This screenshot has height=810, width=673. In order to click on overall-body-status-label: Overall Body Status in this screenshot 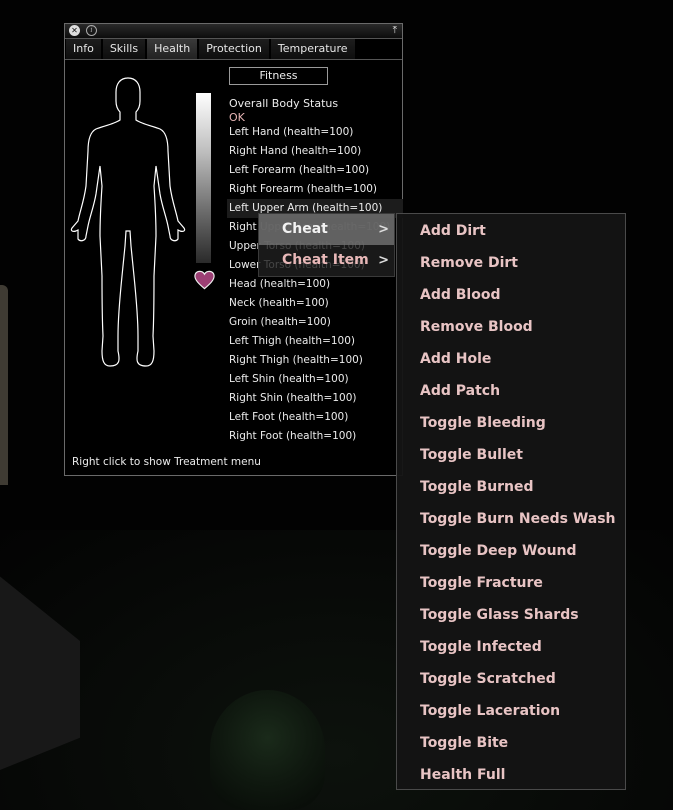, I will do `click(284, 103)`.